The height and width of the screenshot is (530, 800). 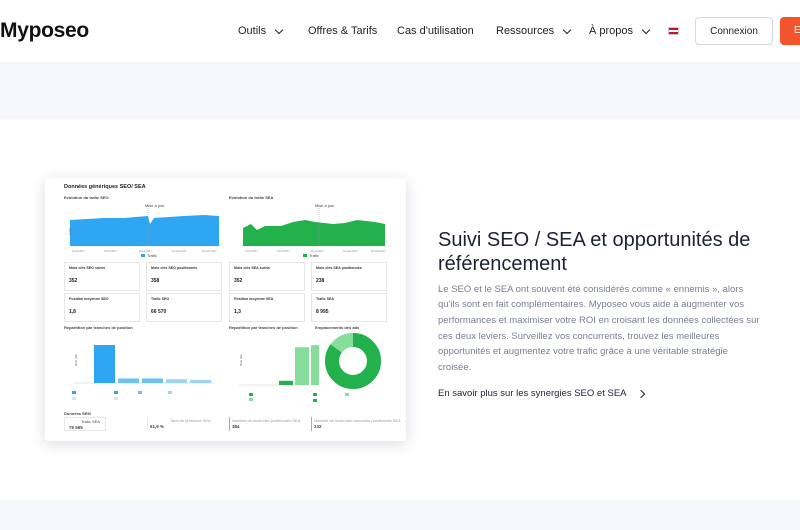 I want to click on sem-cell-value: 384, so click(x=236, y=426).